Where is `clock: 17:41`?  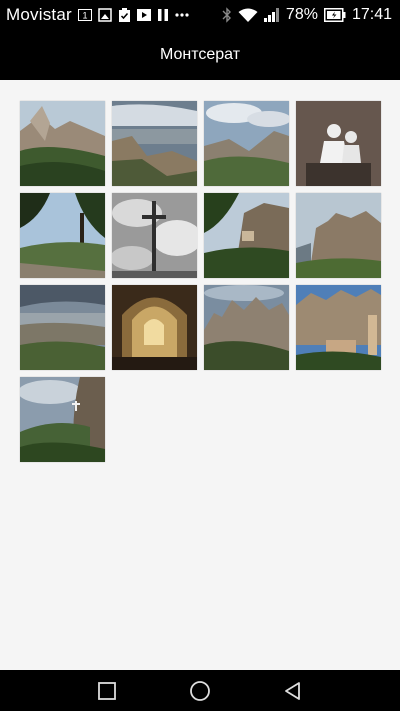 clock: 17:41 is located at coordinates (371, 14).